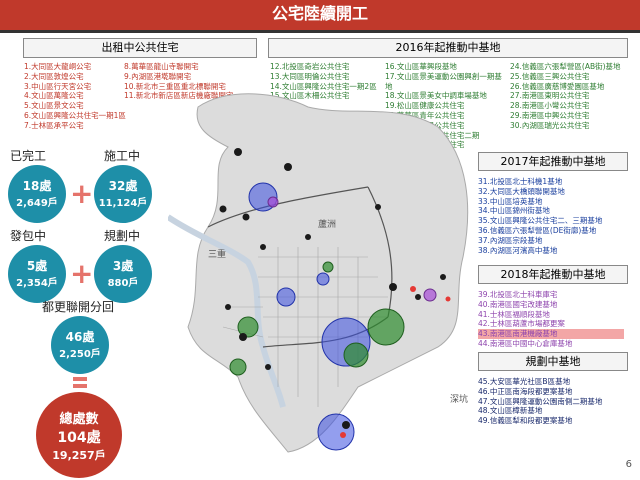  I want to click on planning-circle: 3處 880戶, so click(123, 274).